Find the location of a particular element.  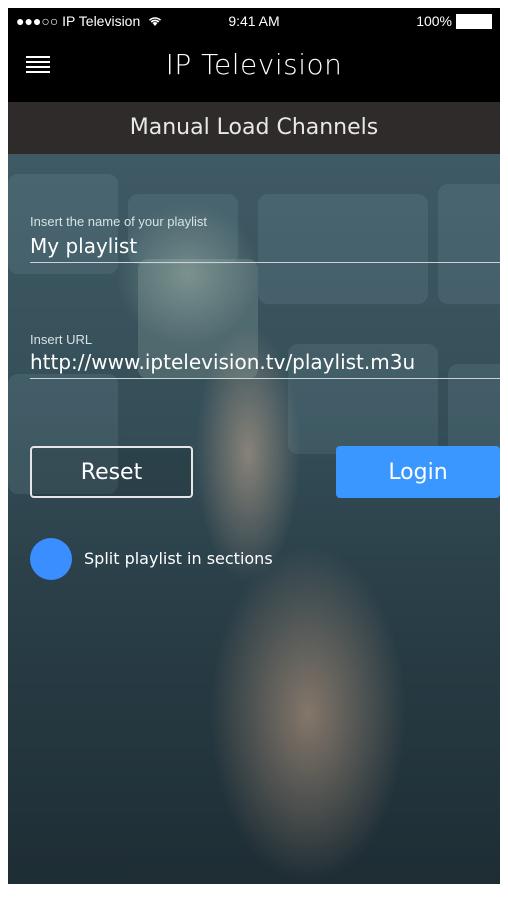

login-button: Login is located at coordinates (418, 472).